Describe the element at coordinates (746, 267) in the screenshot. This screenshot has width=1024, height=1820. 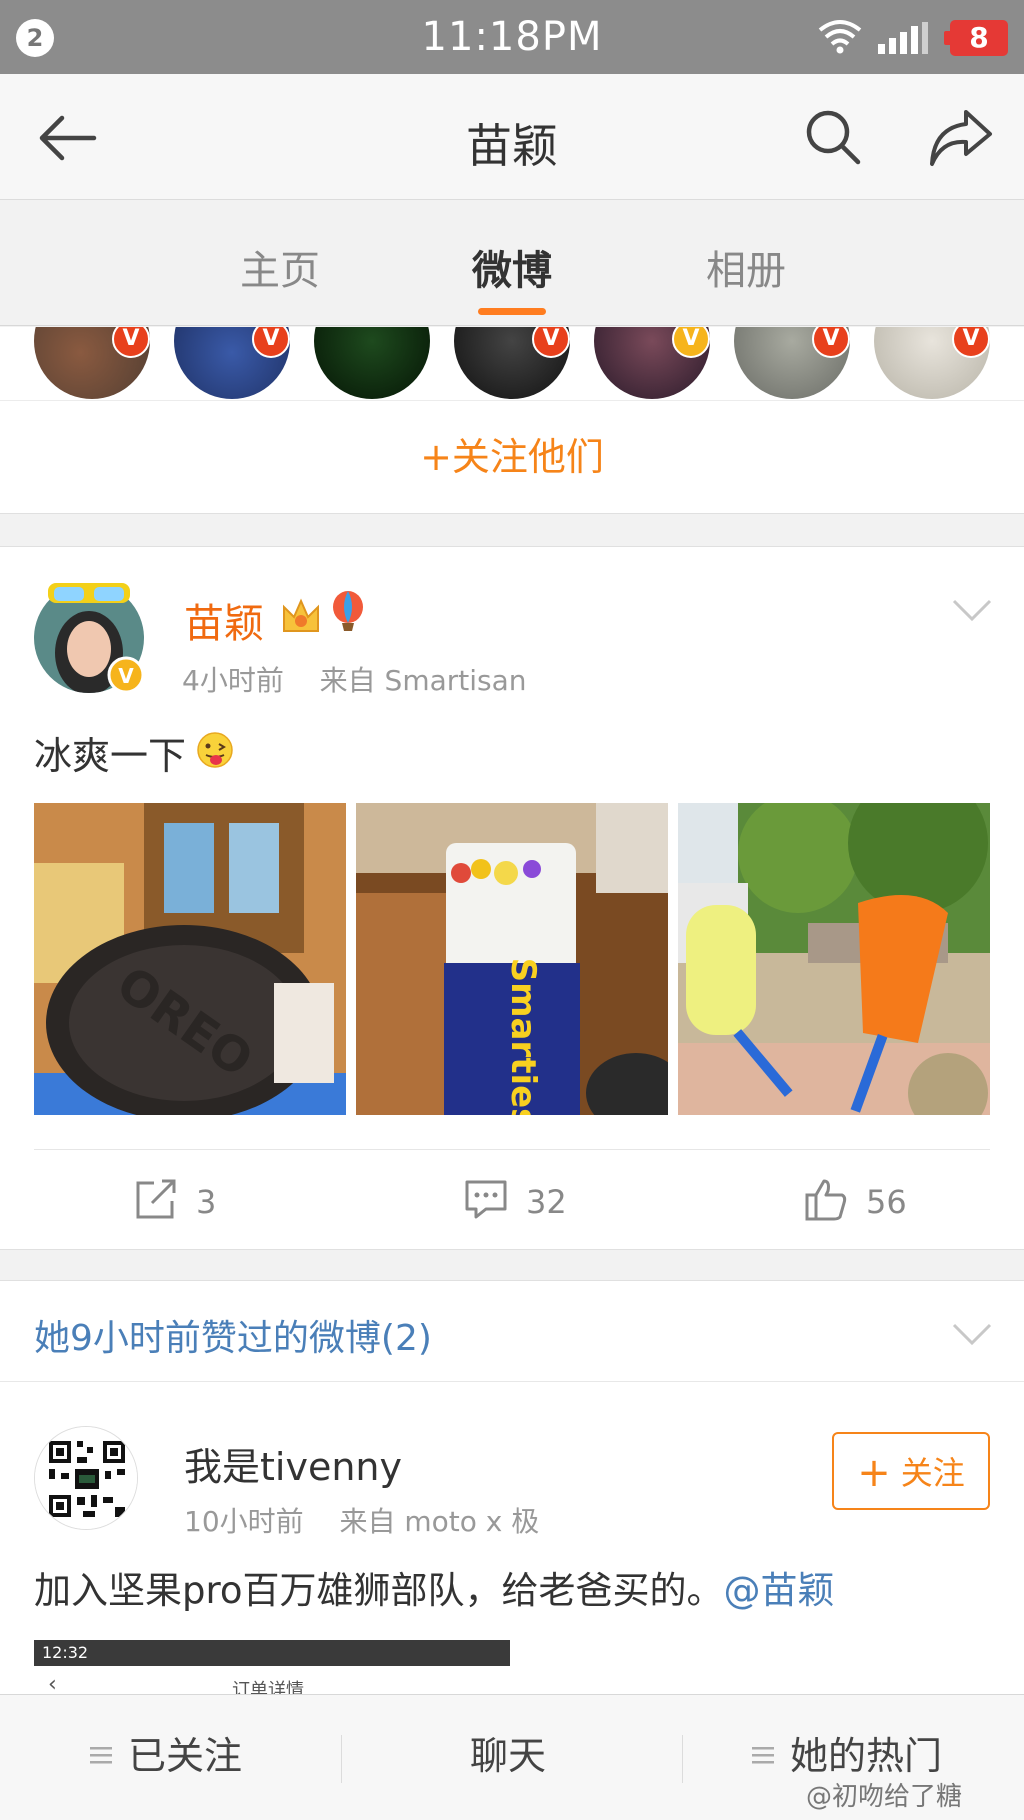
I see `tab-album: 相册` at that location.